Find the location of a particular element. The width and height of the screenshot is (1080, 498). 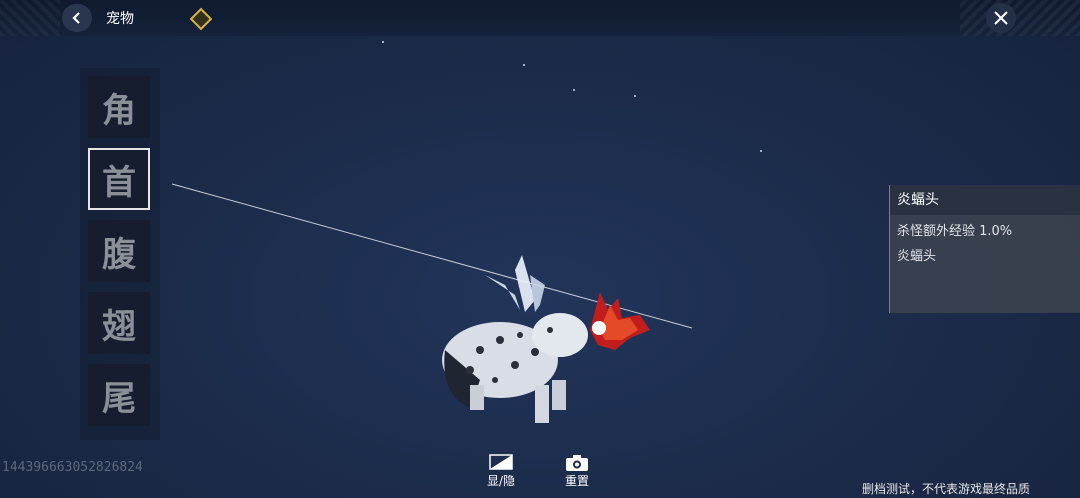

show-hide-icon is located at coordinates (501, 462).